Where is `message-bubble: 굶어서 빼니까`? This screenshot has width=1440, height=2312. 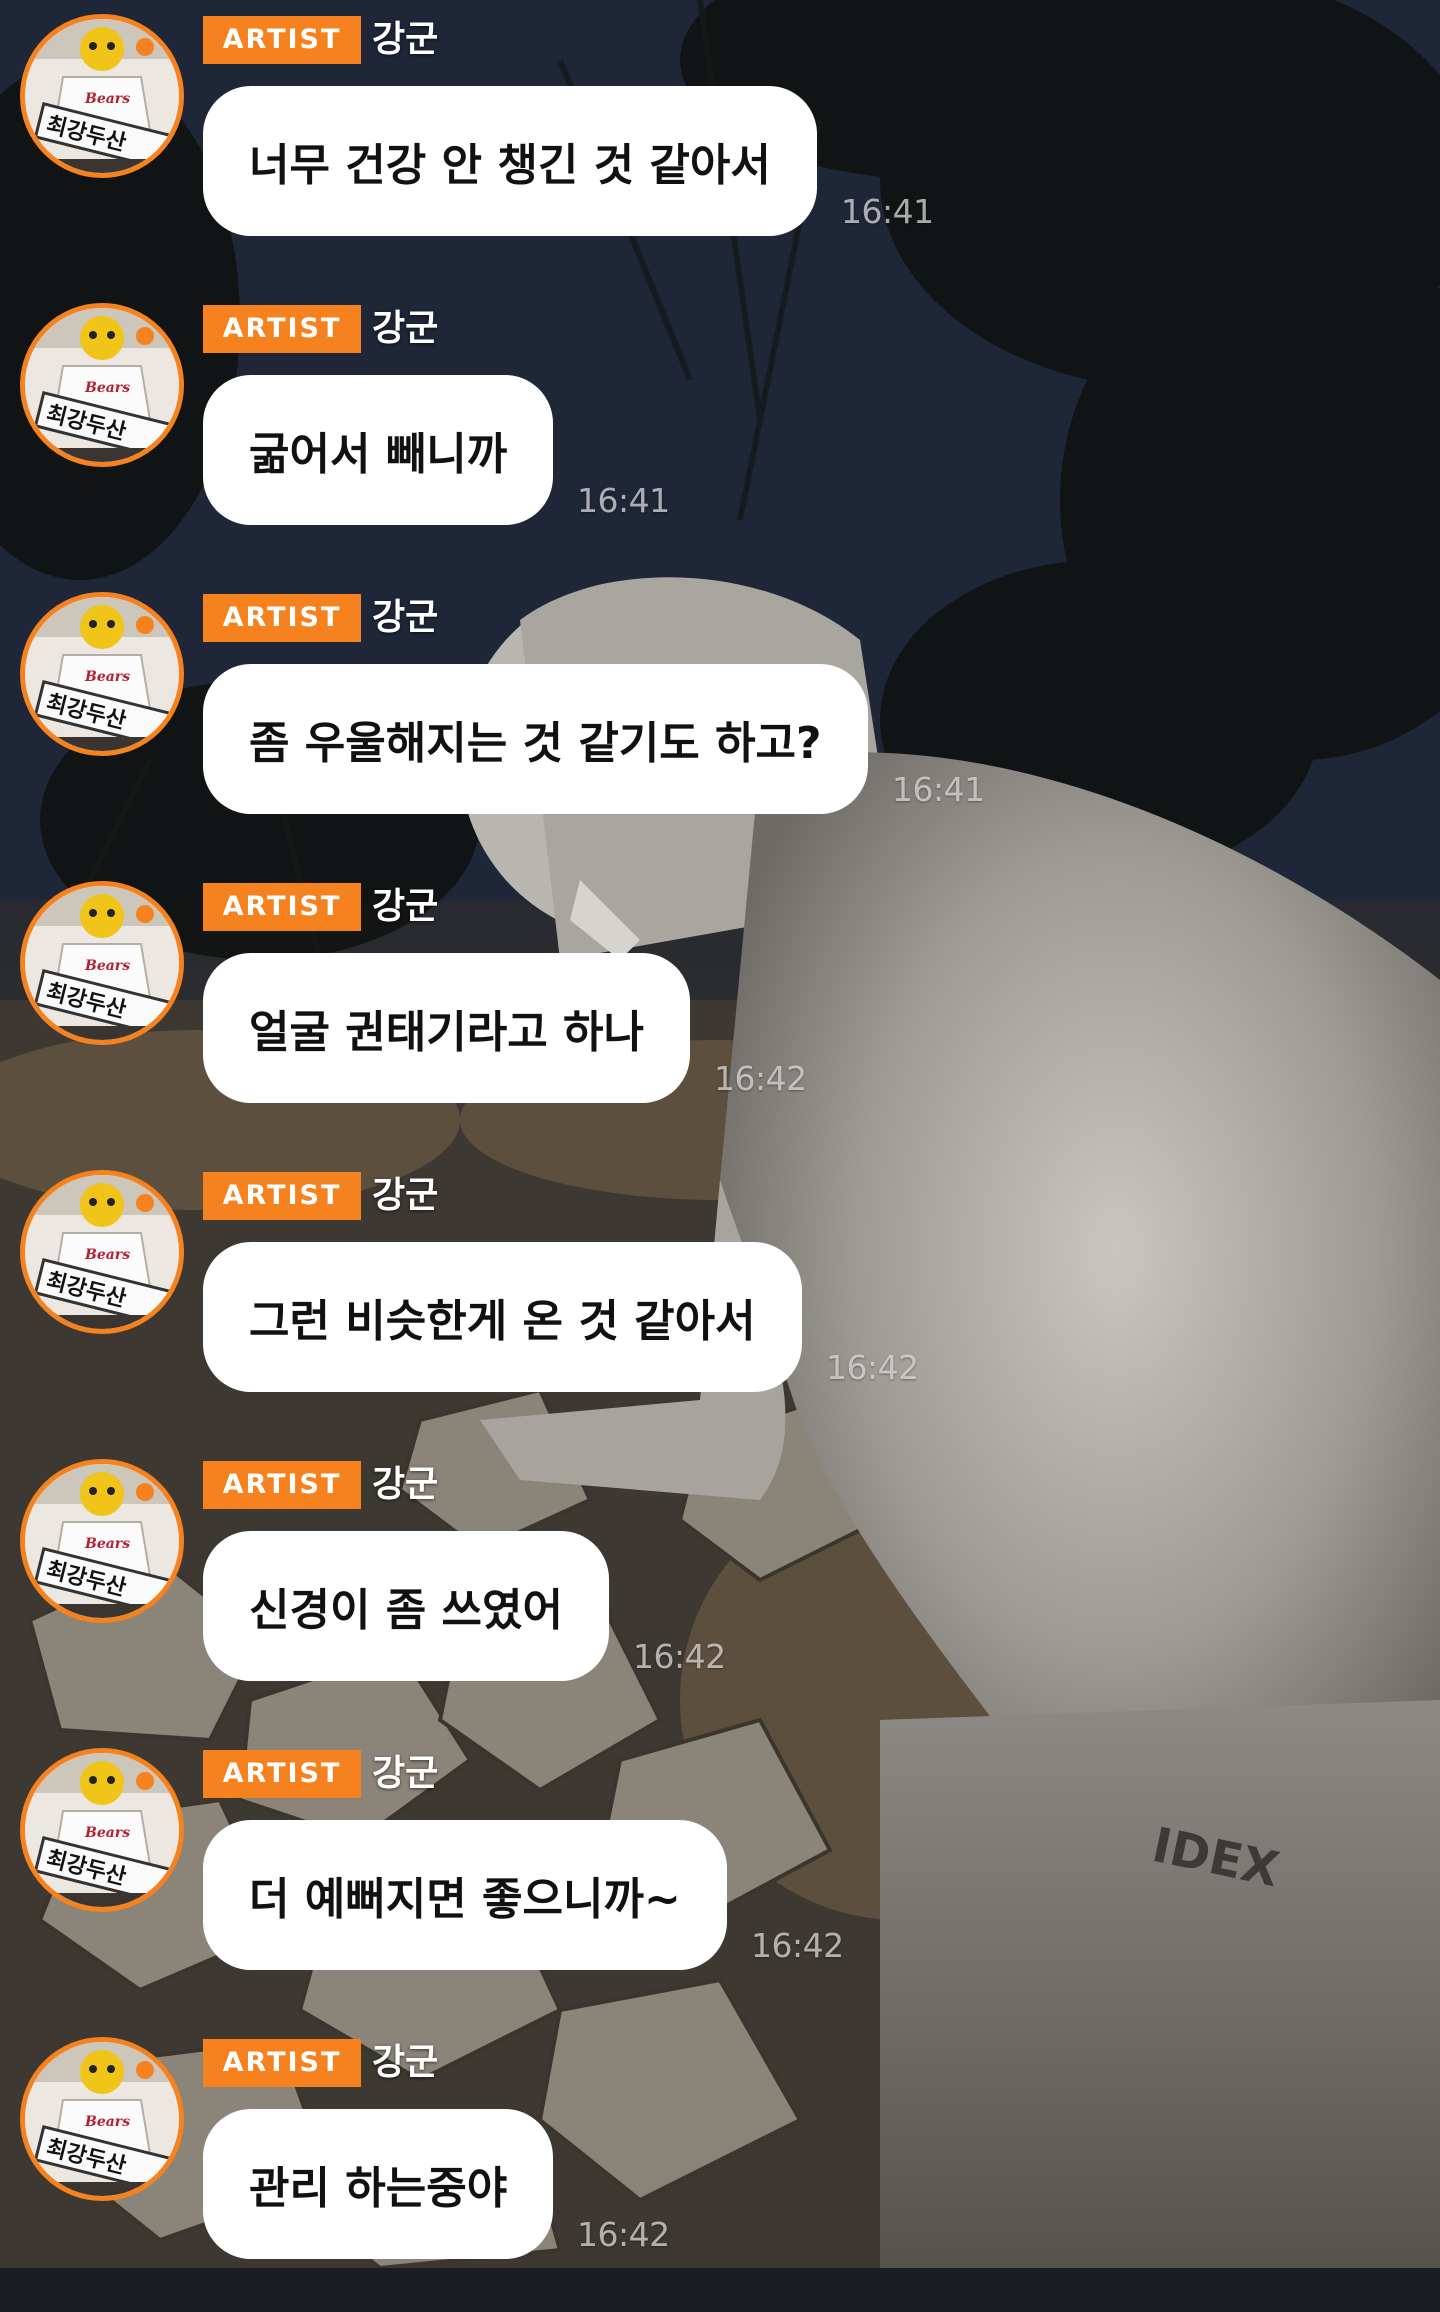 message-bubble: 굶어서 빼니까 is located at coordinates (378, 450).